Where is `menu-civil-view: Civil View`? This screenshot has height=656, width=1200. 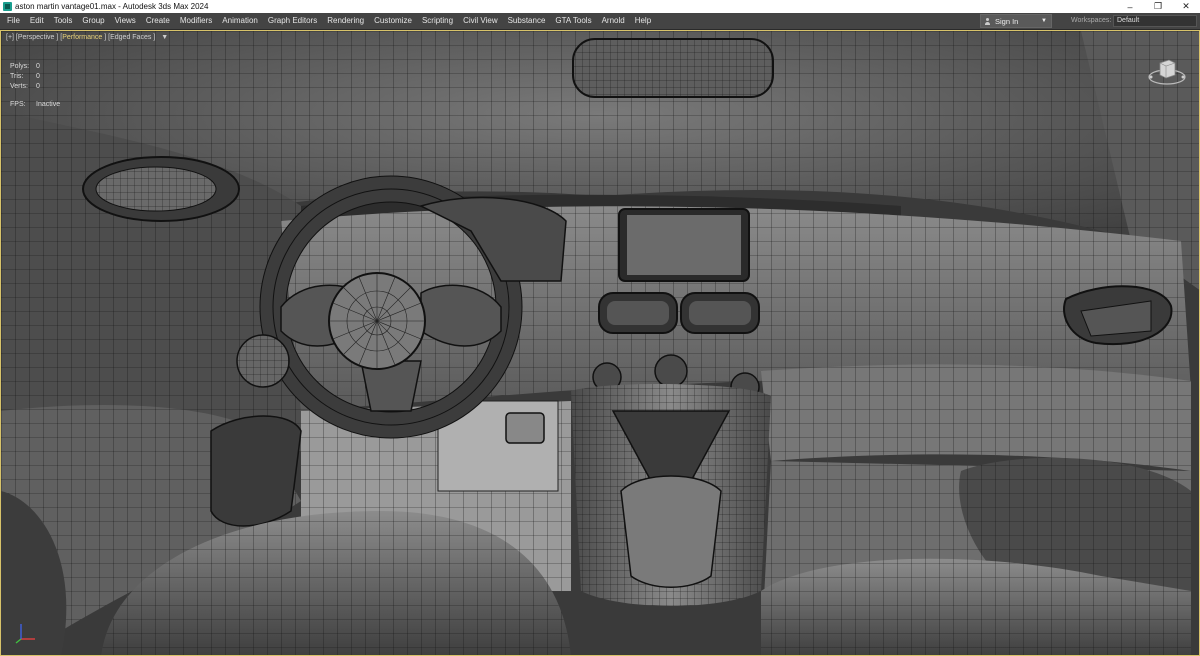 menu-civil-view: Civil View is located at coordinates (480, 21).